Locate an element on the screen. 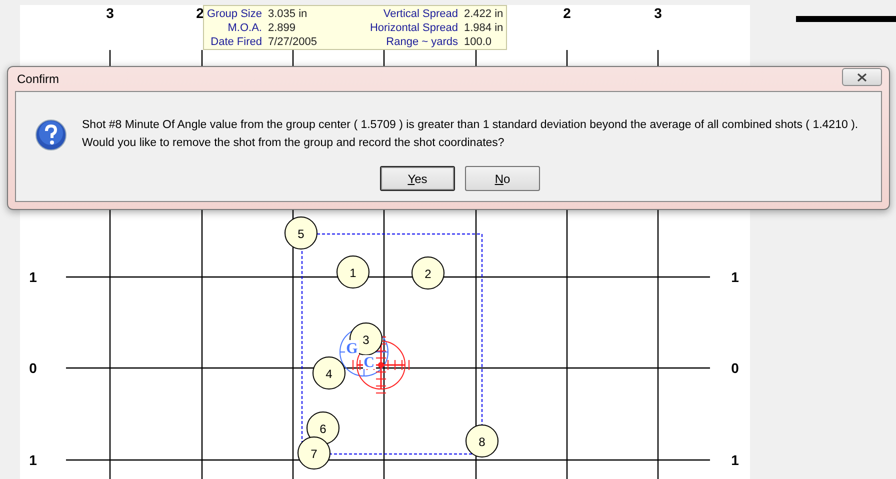 This screenshot has width=896, height=479. stat-label: Date Fired is located at coordinates (236, 42).